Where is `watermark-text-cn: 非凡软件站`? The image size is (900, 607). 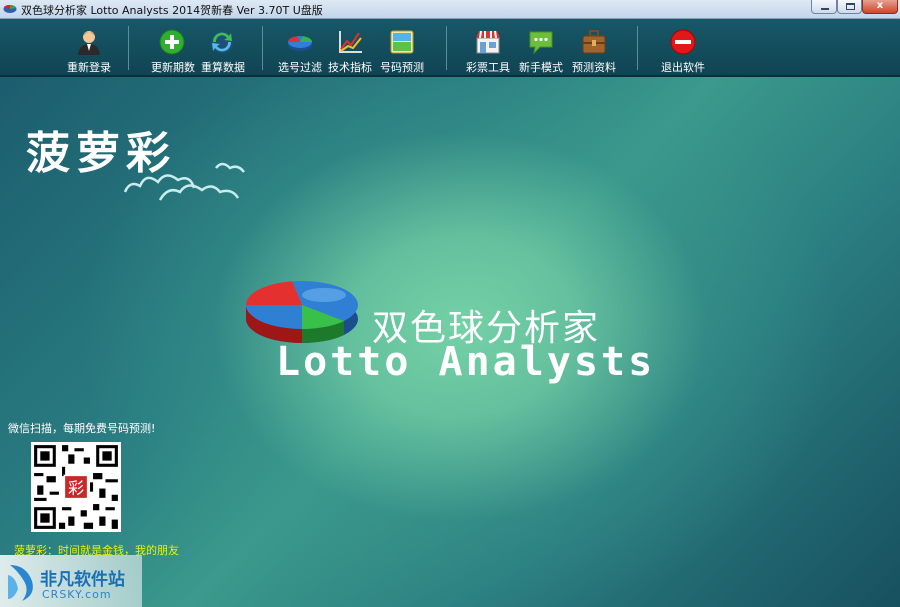 watermark-text-cn: 非凡软件站 is located at coordinates (82, 580).